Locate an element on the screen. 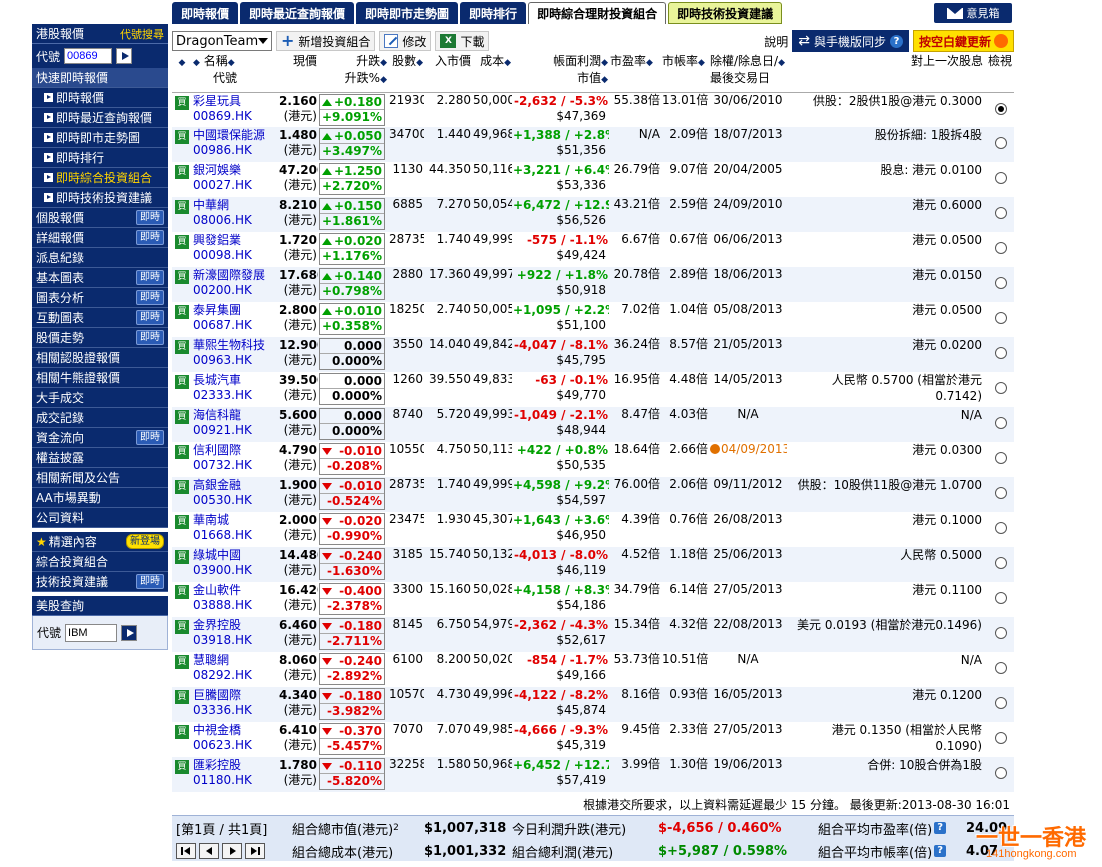  stock-code: 00200.HK is located at coordinates (235, 290).